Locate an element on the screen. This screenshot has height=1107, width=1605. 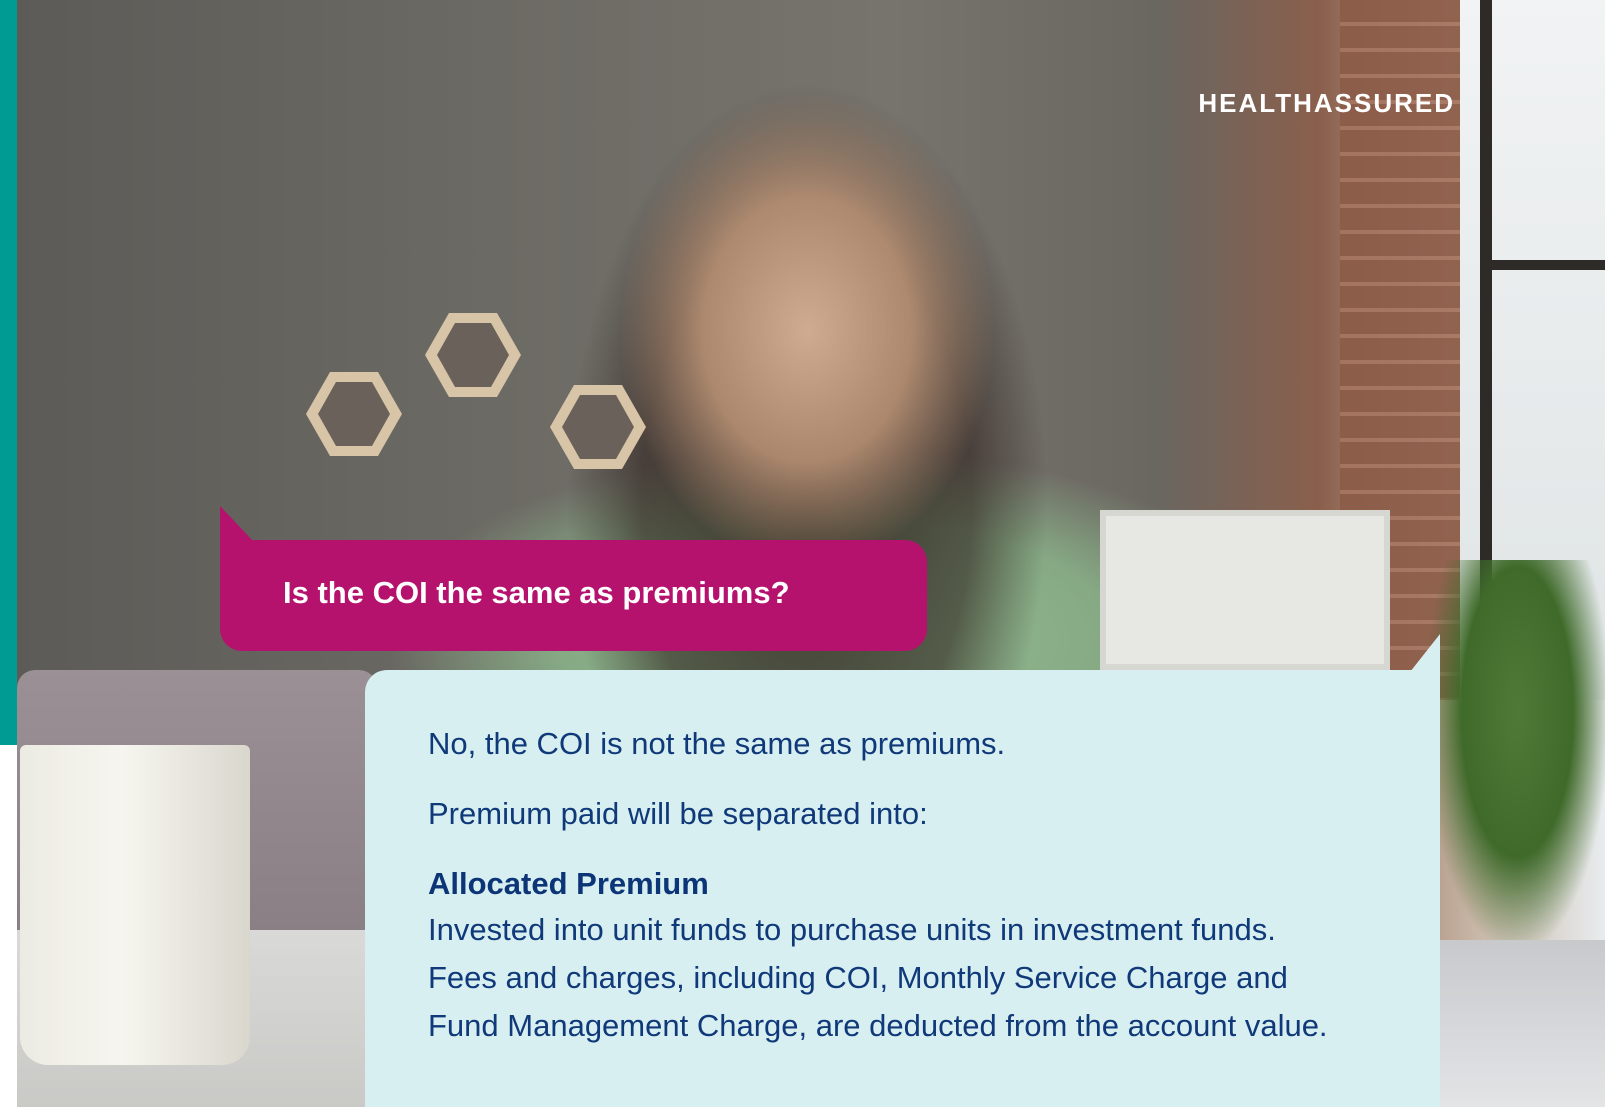
laptop is located at coordinates (1512, 1023).